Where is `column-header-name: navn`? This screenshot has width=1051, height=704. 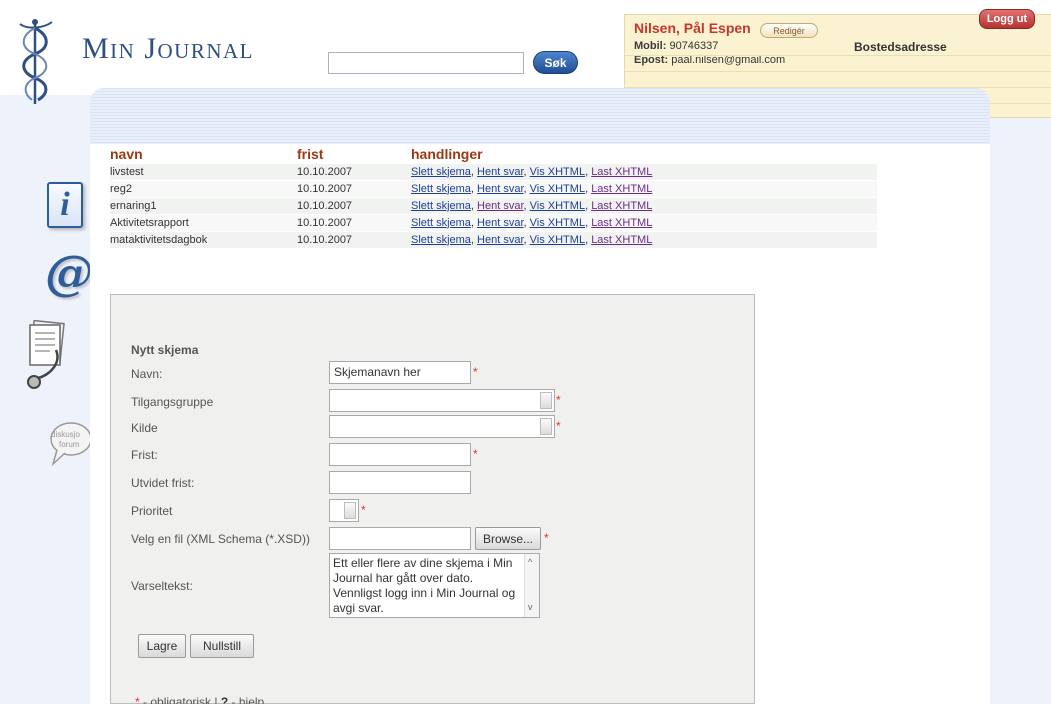
column-header-name: navn is located at coordinates (126, 154).